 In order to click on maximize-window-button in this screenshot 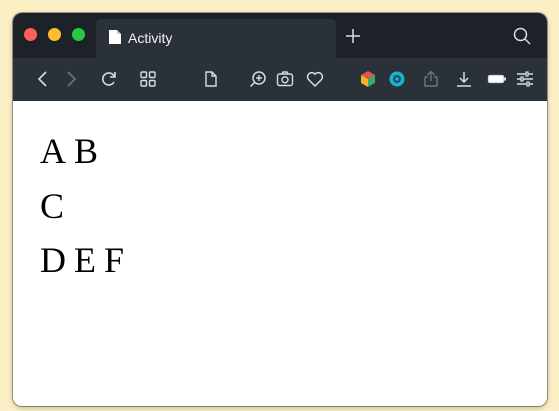, I will do `click(78, 34)`.